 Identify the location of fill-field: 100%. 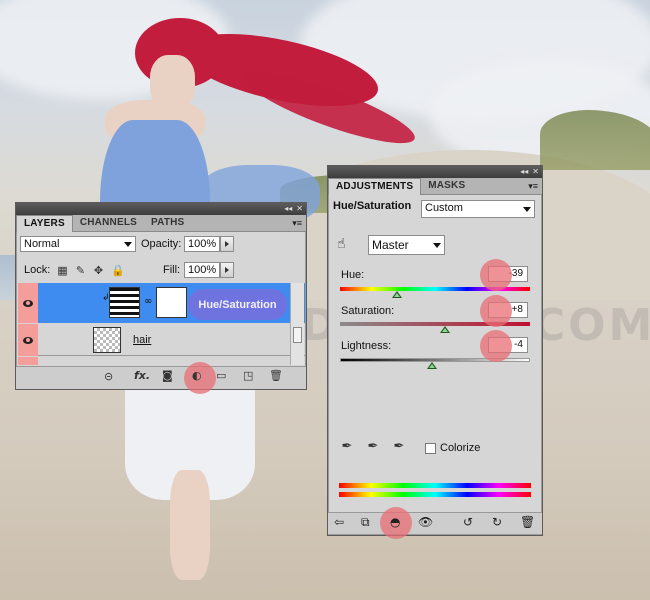
(202, 270).